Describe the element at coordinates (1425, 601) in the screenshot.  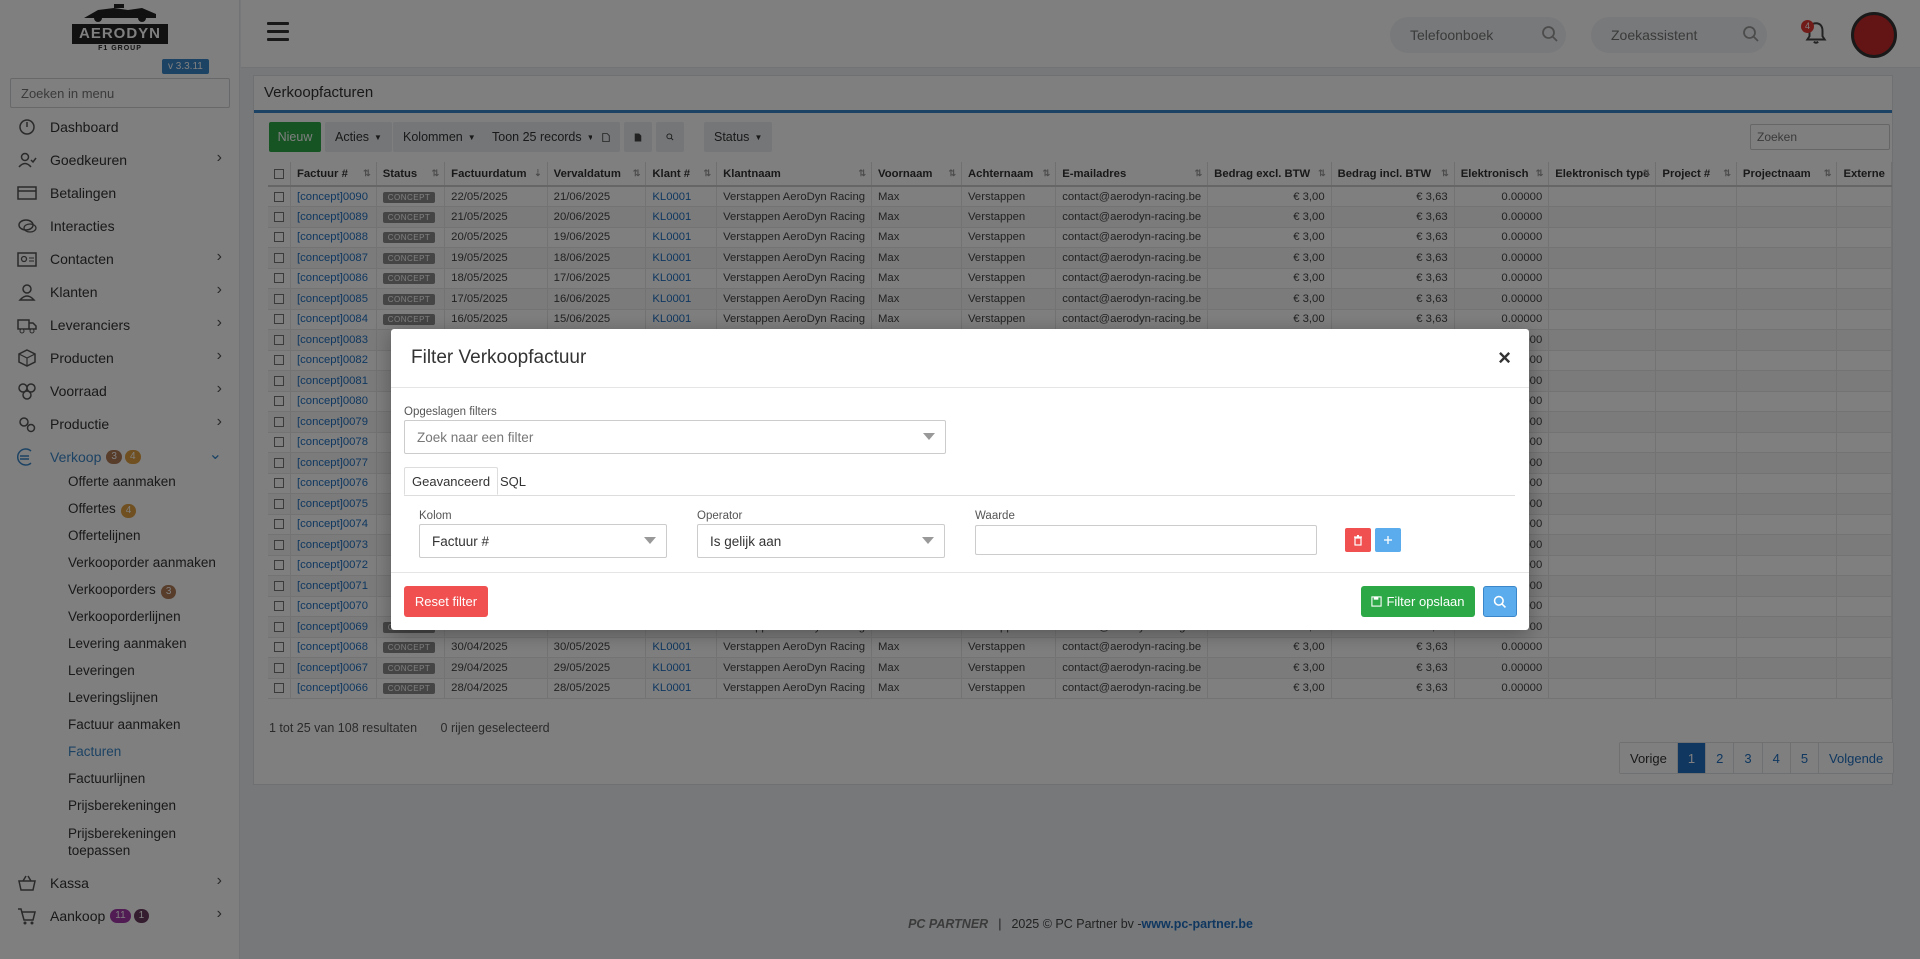
I see `save-filter-label: Filter opslaan` at that location.